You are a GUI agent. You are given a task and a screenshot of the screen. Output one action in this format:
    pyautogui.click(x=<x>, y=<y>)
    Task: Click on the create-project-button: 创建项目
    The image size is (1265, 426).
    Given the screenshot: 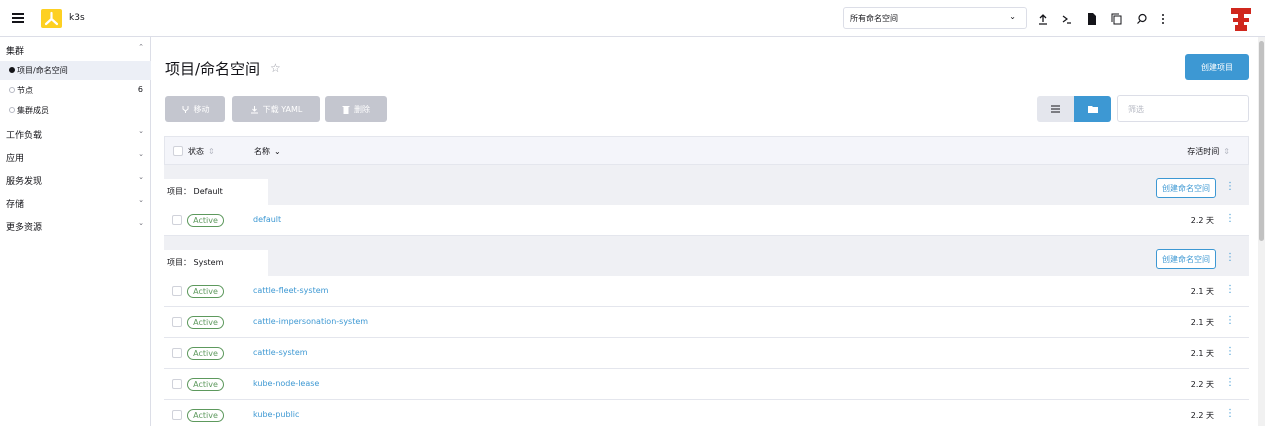 What is the action you would take?
    pyautogui.click(x=1217, y=67)
    